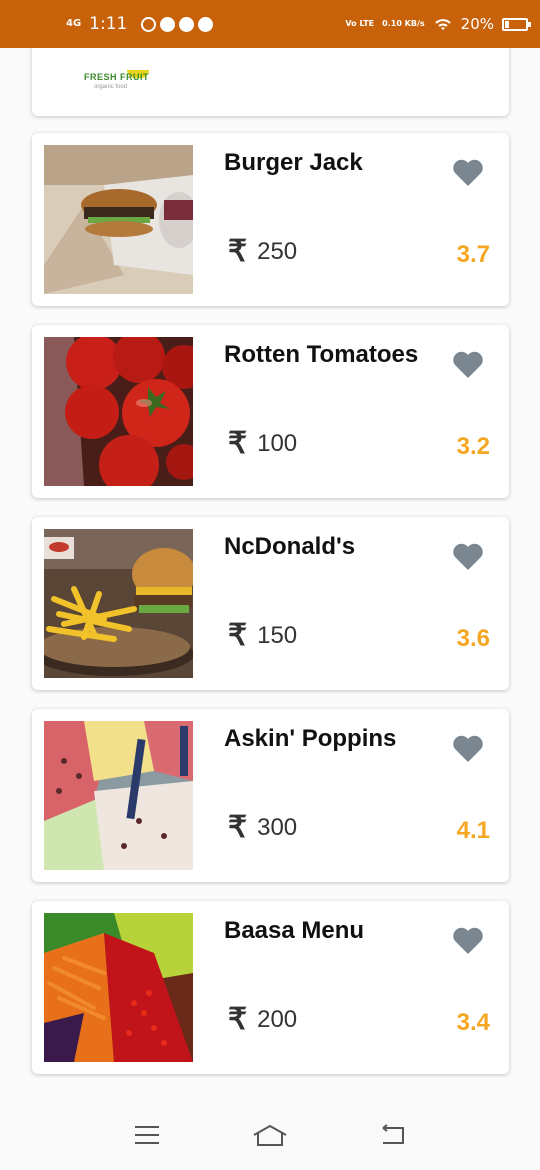 This screenshot has height=1170, width=540. What do you see at coordinates (270, 411) in the screenshot?
I see `restaurant-card: Rotten Tomatoes ₹ 100 3.2` at bounding box center [270, 411].